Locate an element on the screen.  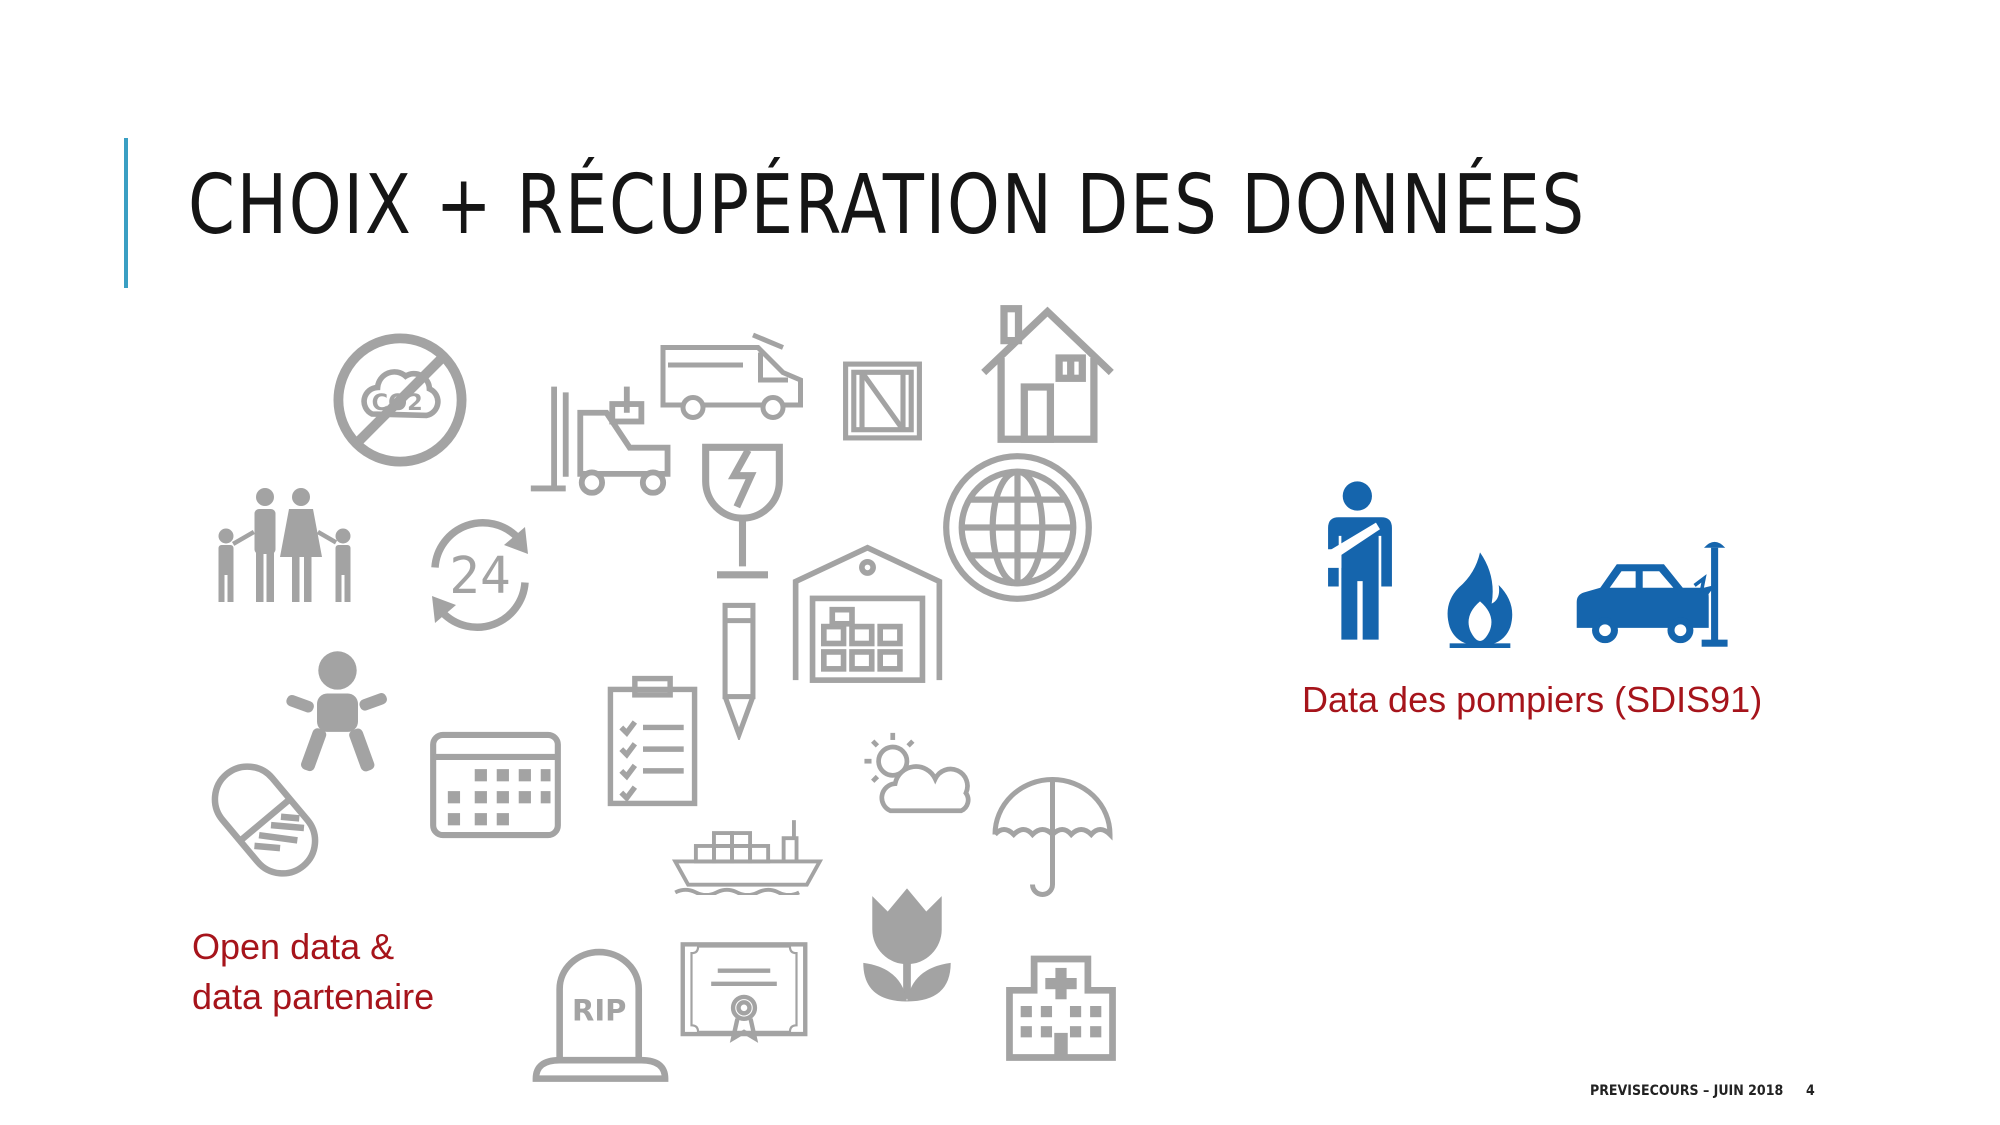
injured-person-icon is located at coordinates (1360, 562).